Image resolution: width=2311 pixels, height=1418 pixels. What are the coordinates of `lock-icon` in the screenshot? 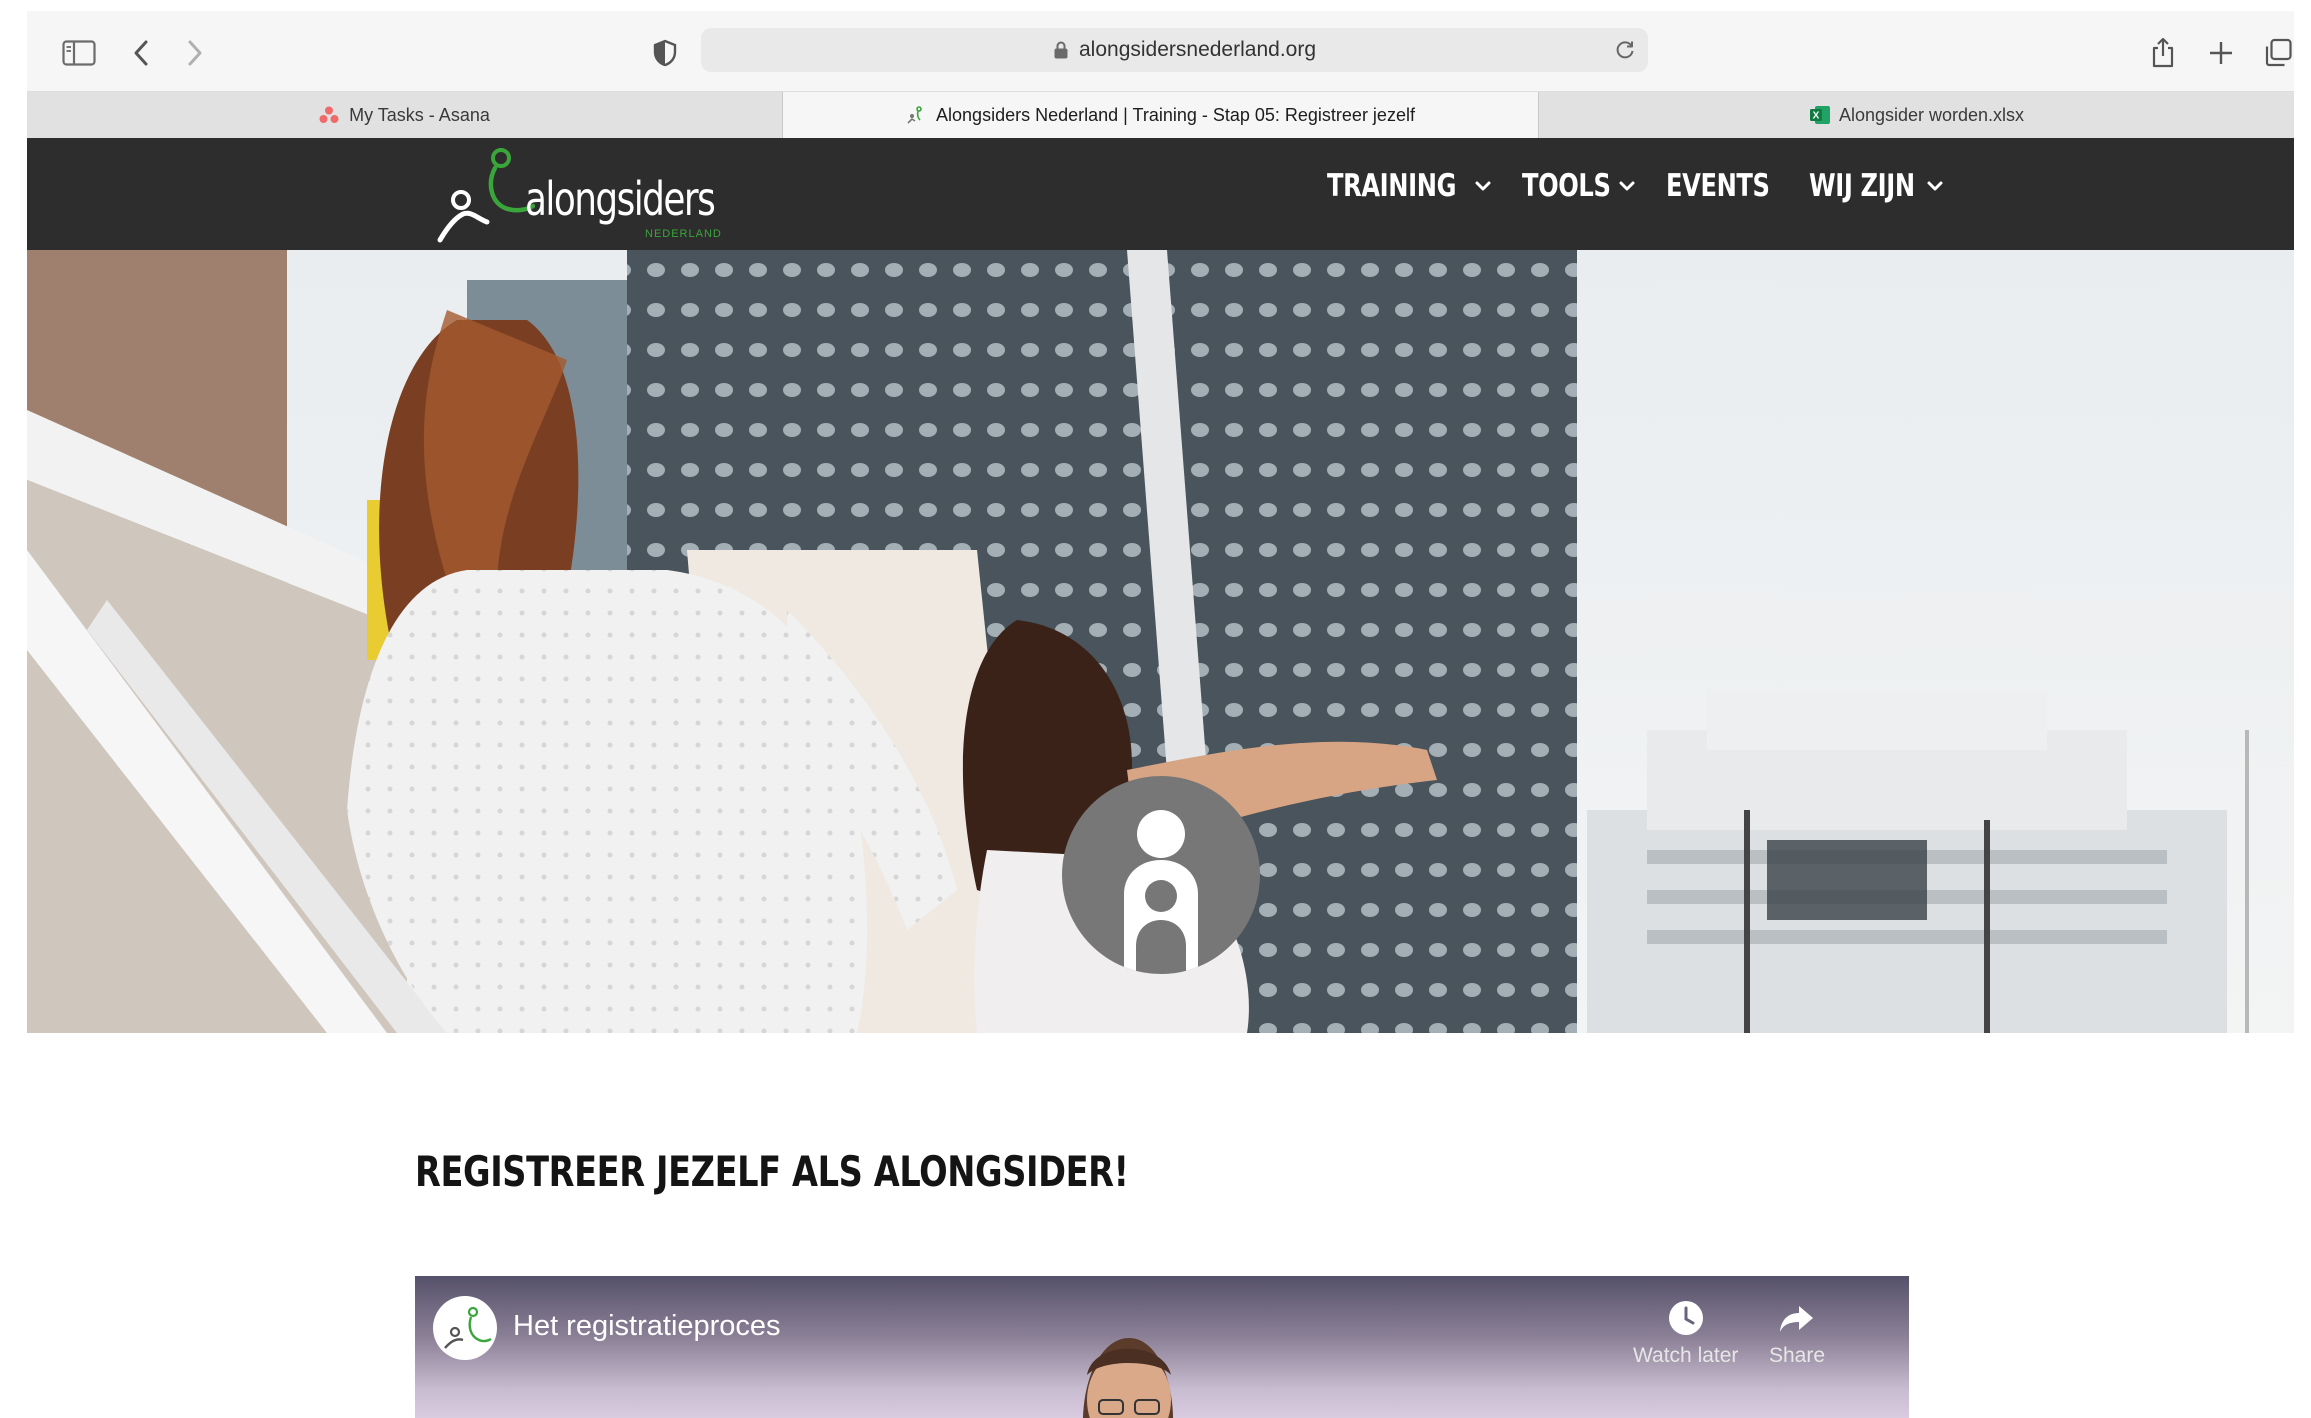 It's located at (1061, 50).